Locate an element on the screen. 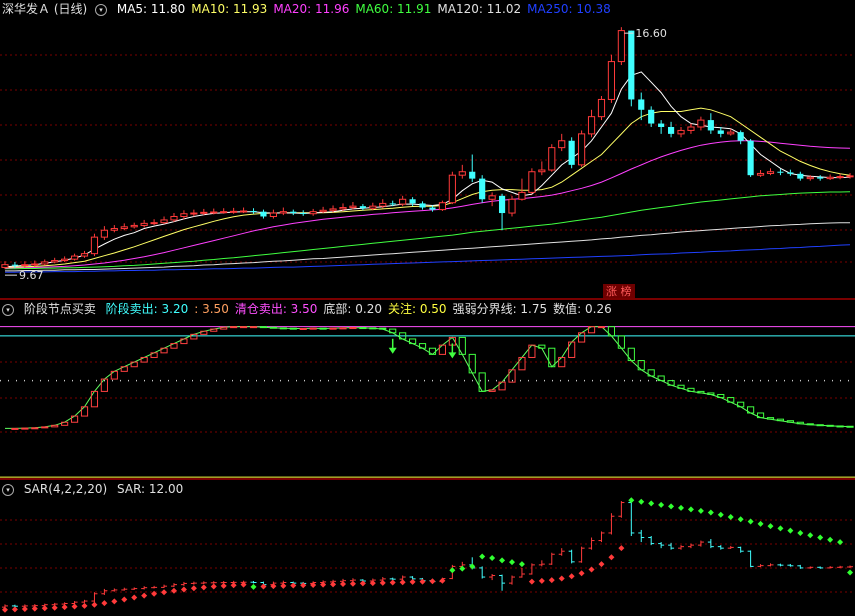  legend-item: MA5: 11.80 is located at coordinates (151, 9).